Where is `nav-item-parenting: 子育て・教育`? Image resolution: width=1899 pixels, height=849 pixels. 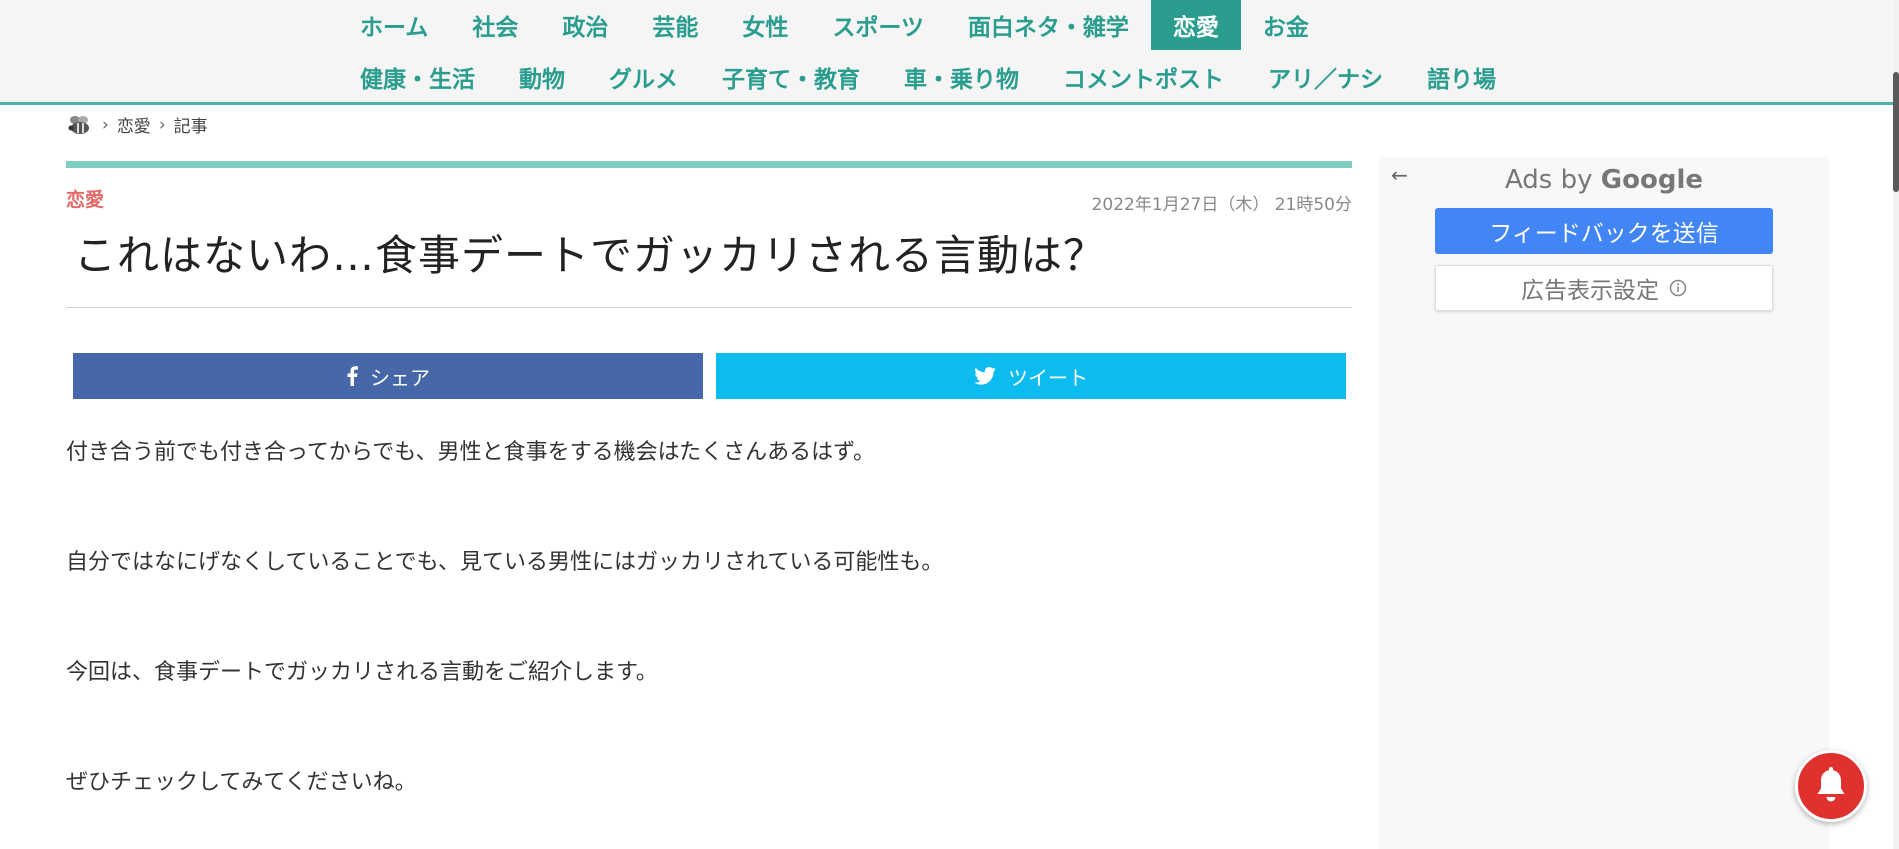
nav-item-parenting: 子育て・教育 is located at coordinates (791, 77).